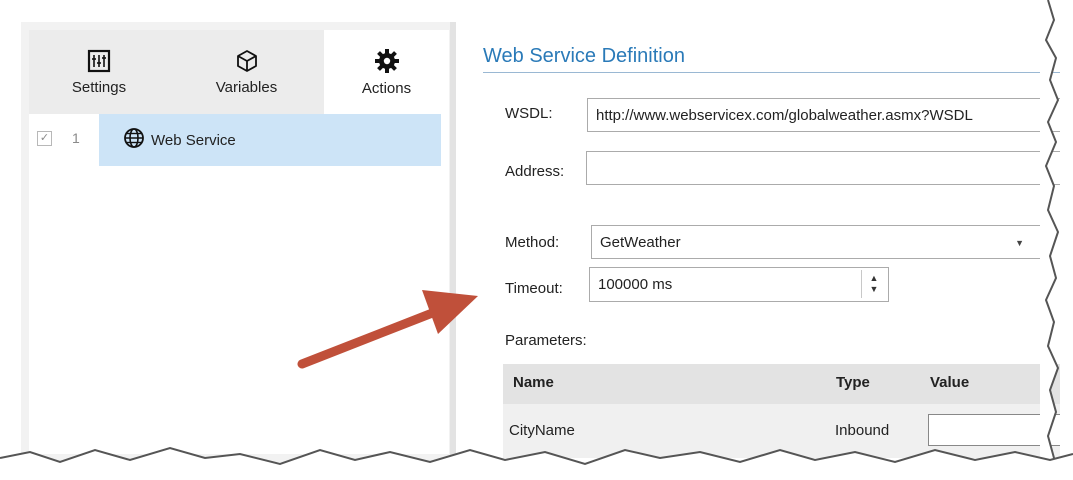  Describe the element at coordinates (535, 171) in the screenshot. I see `address-label: Address:` at that location.